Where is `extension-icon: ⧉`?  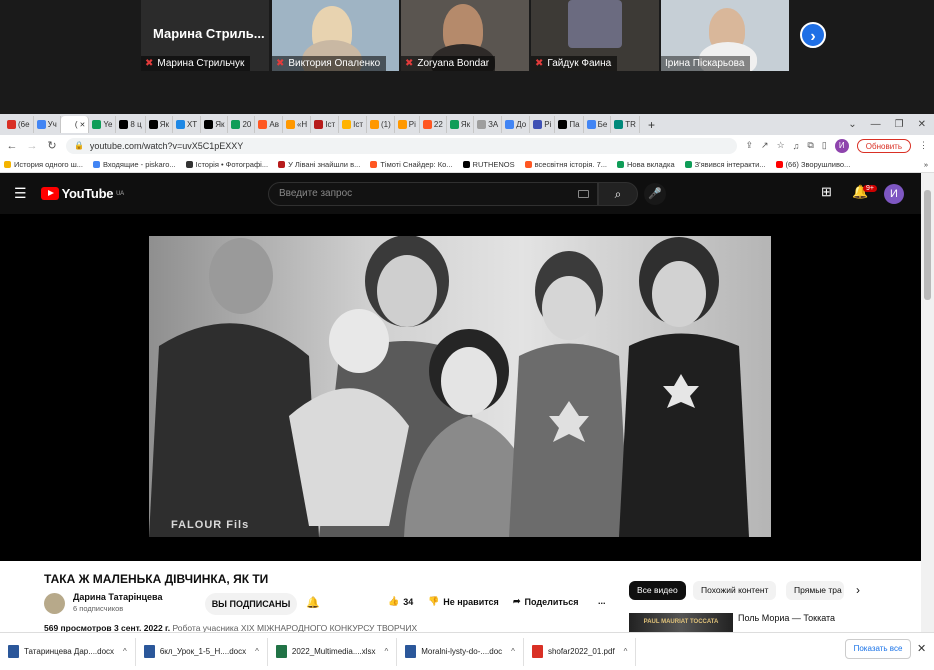
extension-icon: ⧉ is located at coordinates (810, 145).